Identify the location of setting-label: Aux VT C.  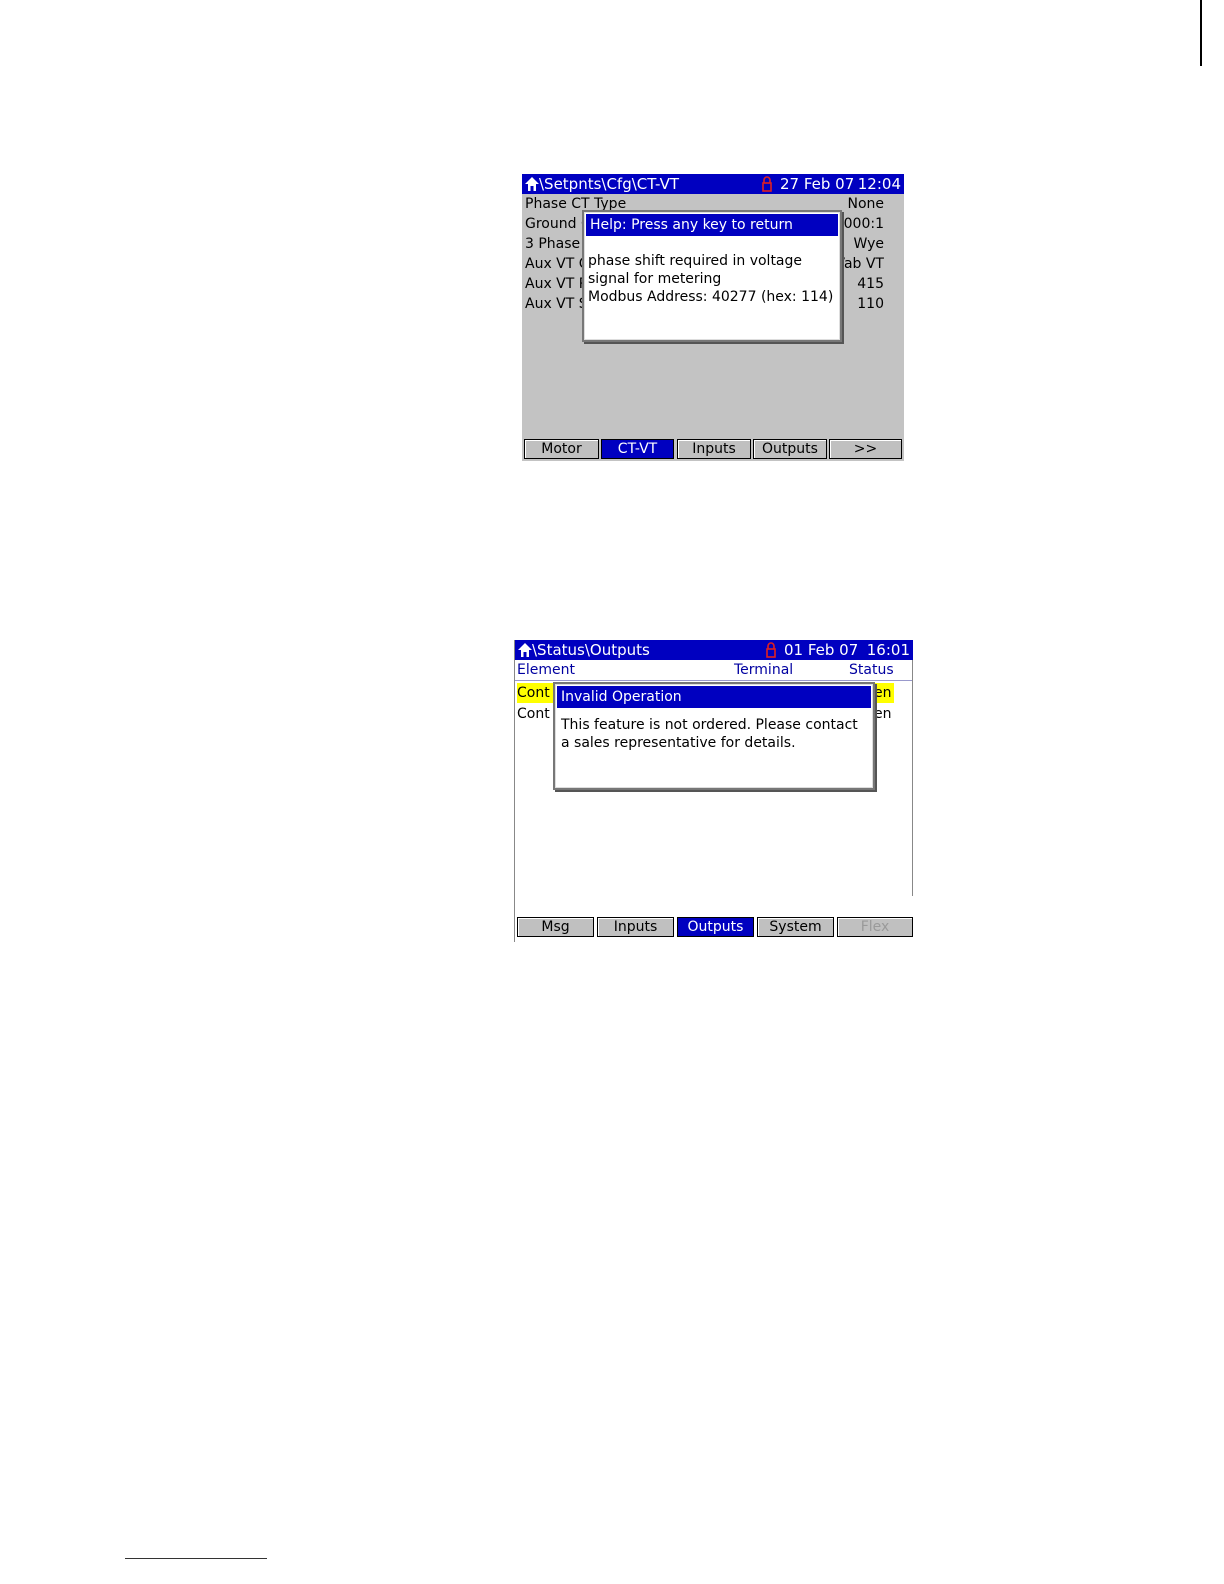
(557, 264).